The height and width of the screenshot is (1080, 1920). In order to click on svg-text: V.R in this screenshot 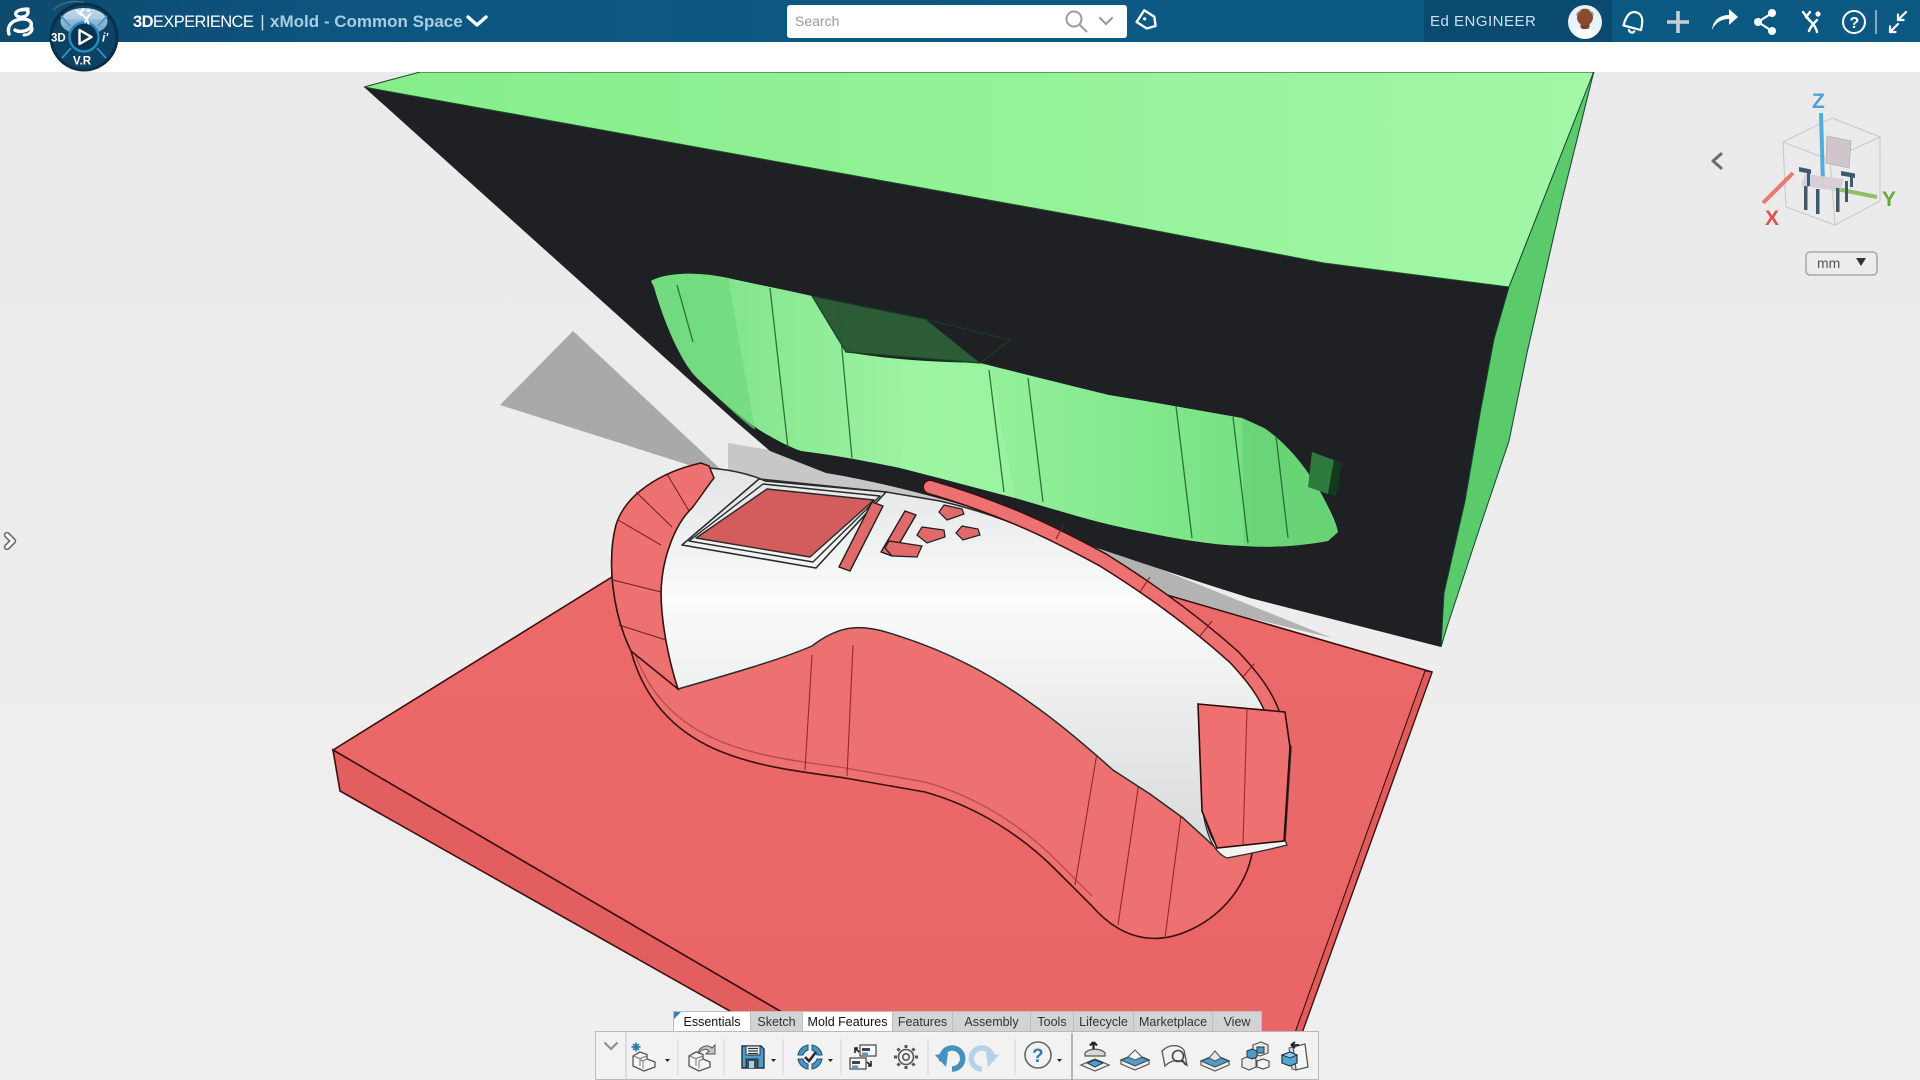, I will do `click(82, 62)`.